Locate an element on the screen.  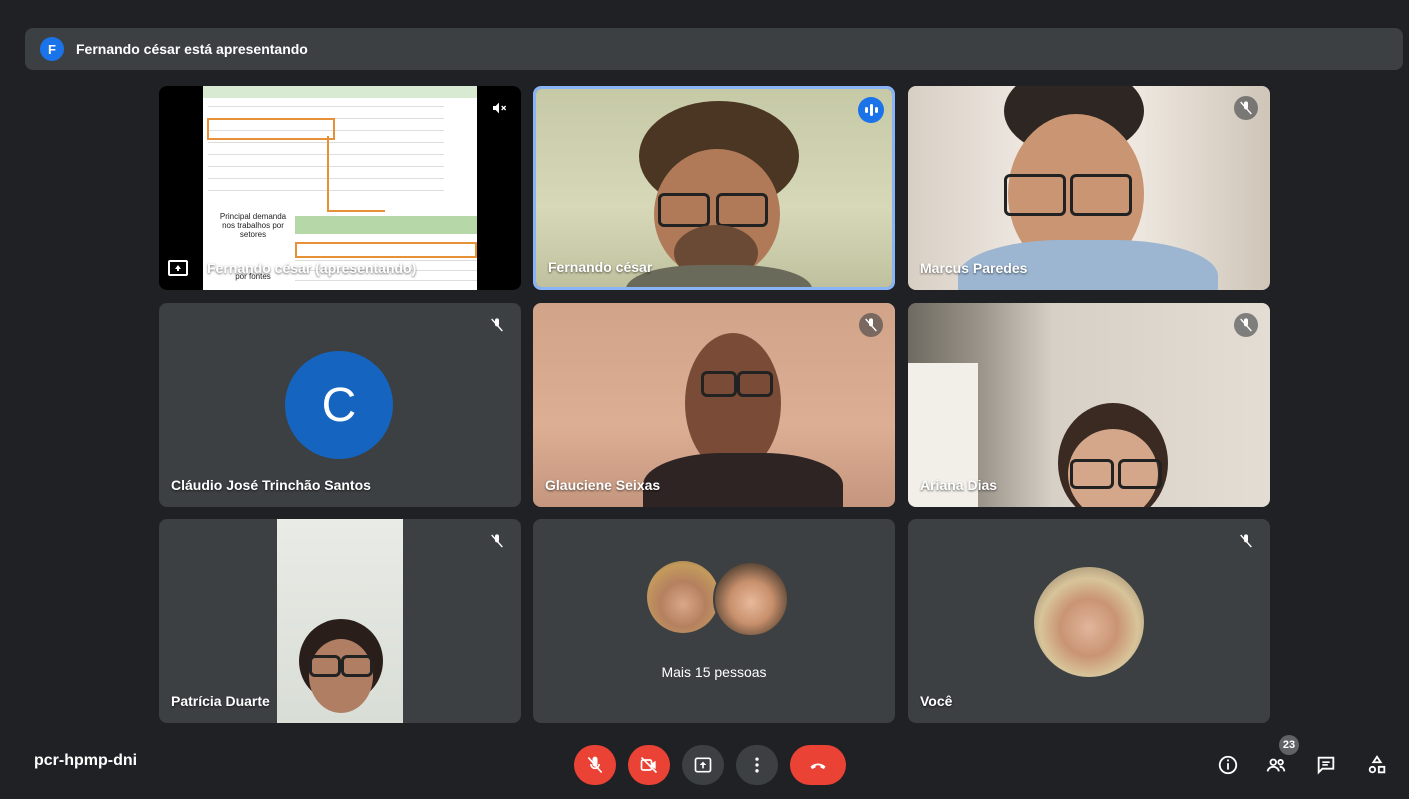
camera-off-button is located at coordinates (649, 765).